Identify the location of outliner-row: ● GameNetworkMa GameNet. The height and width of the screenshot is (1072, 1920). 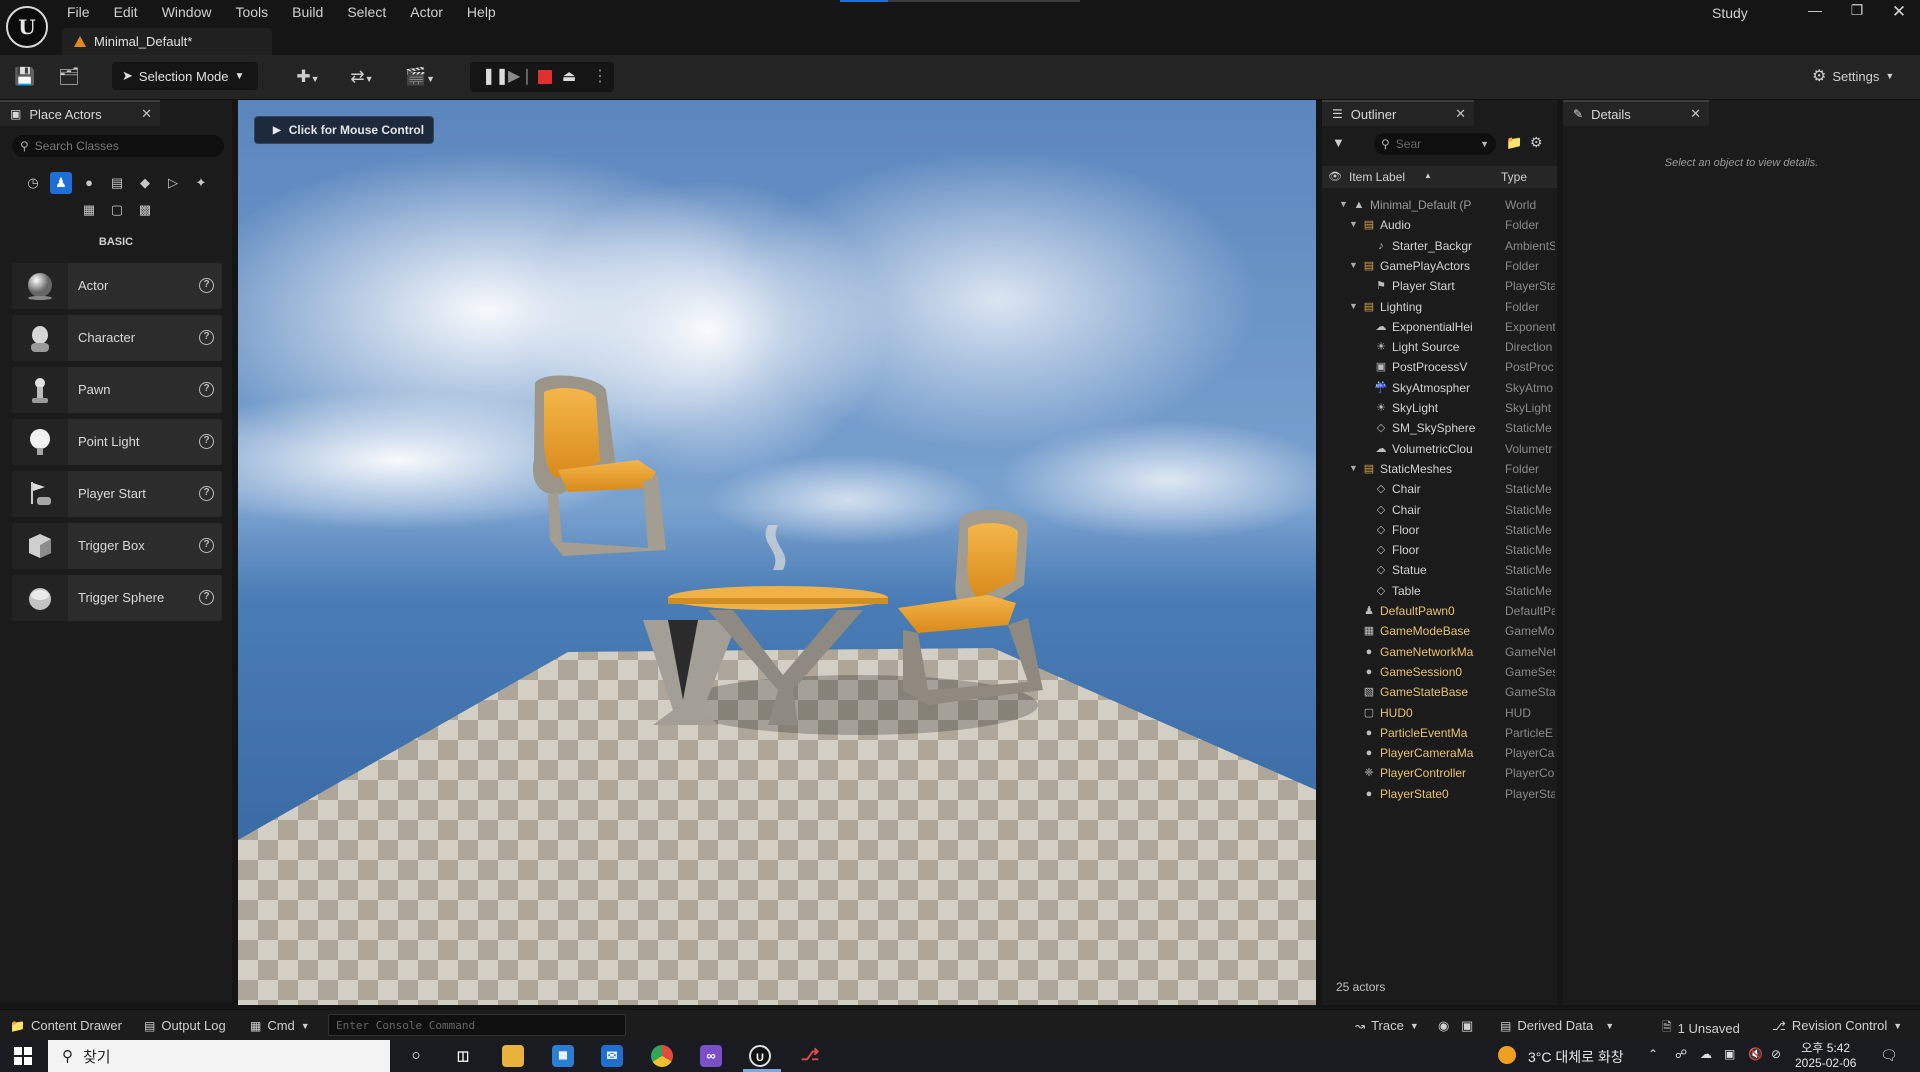
(1439, 652).